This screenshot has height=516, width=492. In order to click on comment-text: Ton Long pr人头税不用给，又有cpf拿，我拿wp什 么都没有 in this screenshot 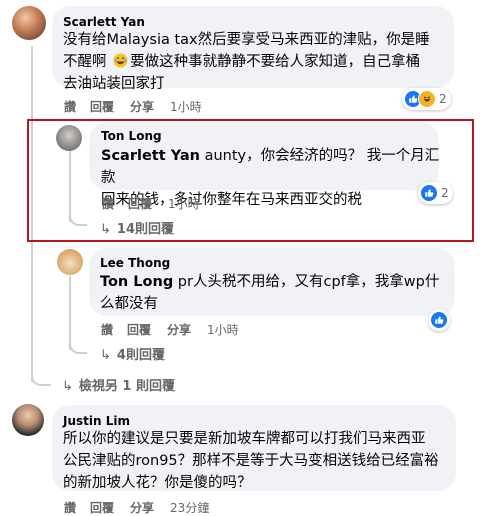, I will do `click(270, 293)`.